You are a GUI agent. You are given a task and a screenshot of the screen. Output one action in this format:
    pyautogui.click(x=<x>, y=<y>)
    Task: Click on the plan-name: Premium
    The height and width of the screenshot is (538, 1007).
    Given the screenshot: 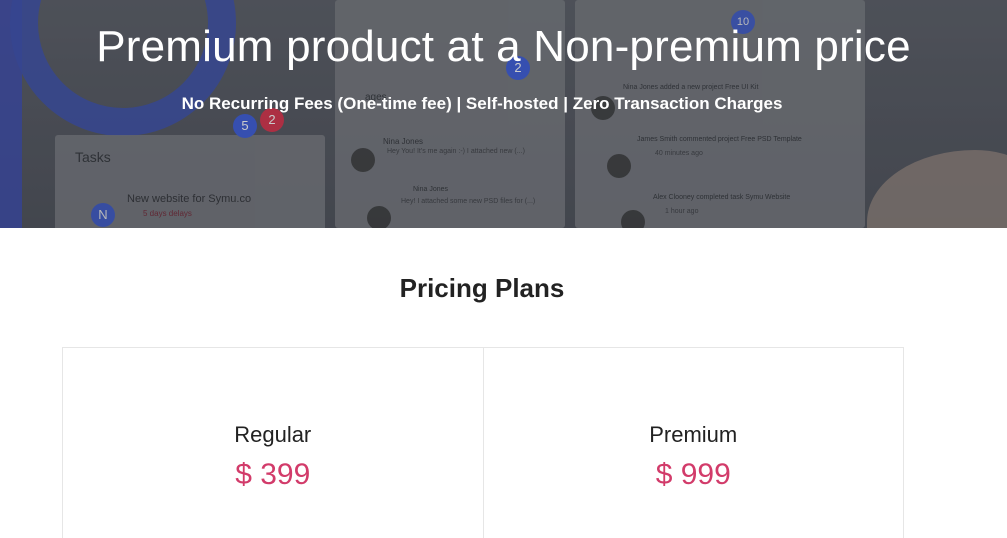 What is the action you would take?
    pyautogui.click(x=693, y=434)
    